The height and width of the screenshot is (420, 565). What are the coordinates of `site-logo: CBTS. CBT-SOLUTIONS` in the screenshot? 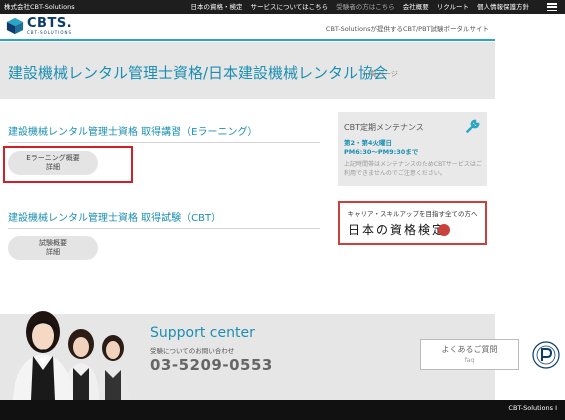 It's located at (39, 26).